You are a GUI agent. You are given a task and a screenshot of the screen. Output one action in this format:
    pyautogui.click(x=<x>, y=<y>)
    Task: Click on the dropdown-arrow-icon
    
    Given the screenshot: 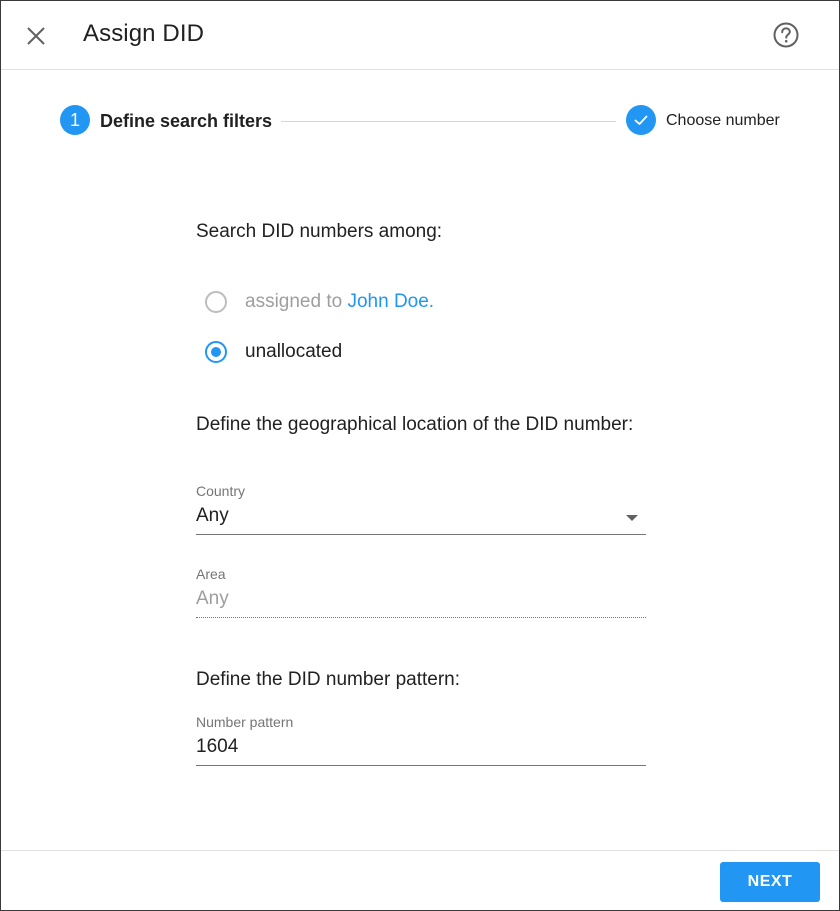 What is the action you would take?
    pyautogui.click(x=632, y=518)
    